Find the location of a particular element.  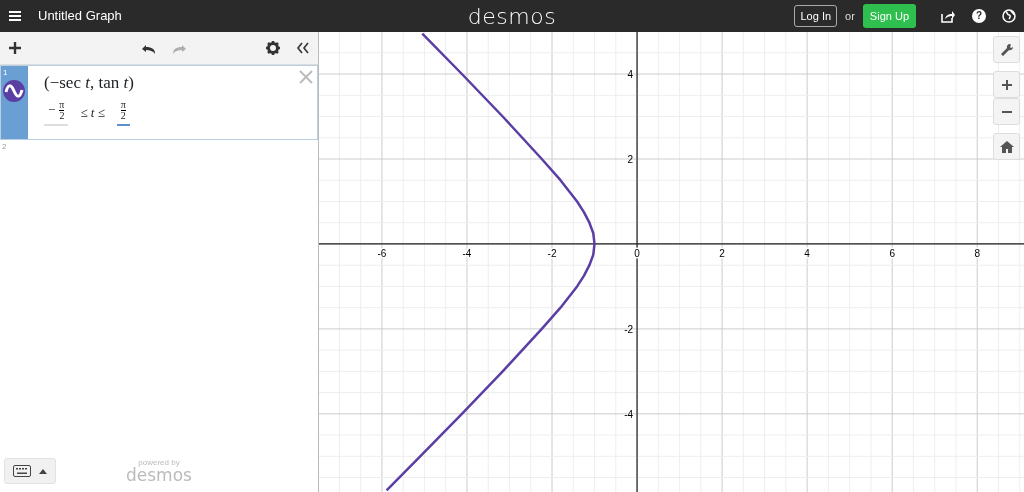

zoom-in-icon is located at coordinates (1006, 84).